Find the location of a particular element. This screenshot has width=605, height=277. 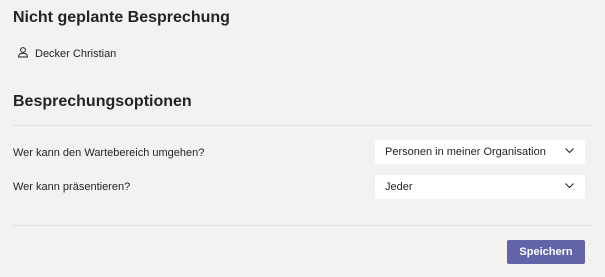

lobby-bypass-dropdown: Personen in meiner Organisation is located at coordinates (480, 152).